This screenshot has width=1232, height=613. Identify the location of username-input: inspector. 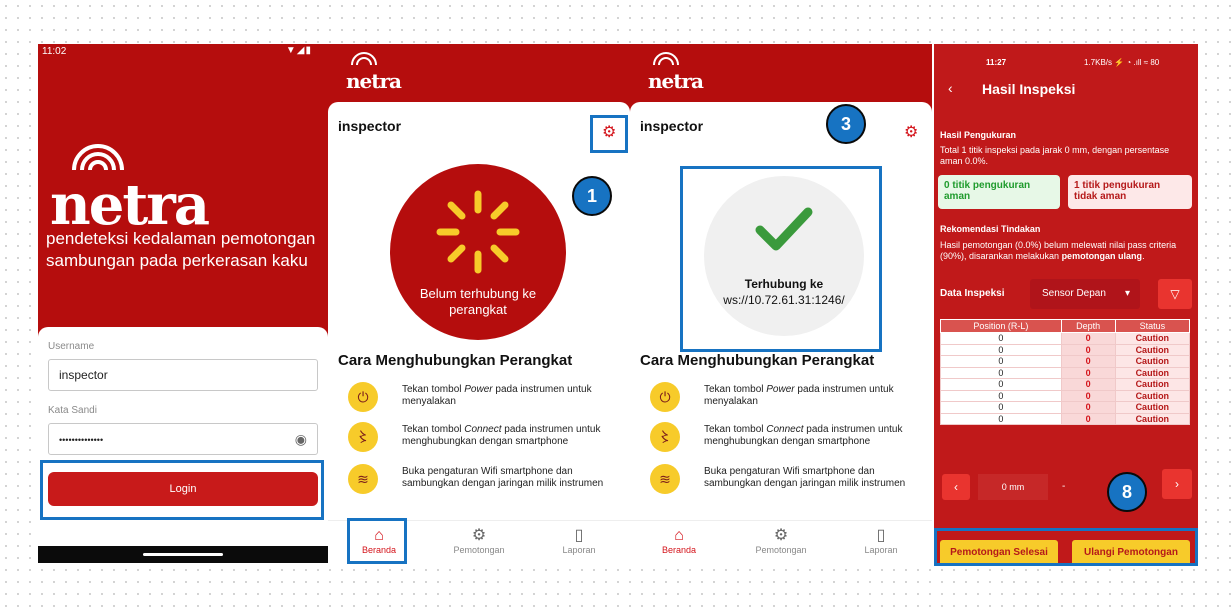
(183, 375).